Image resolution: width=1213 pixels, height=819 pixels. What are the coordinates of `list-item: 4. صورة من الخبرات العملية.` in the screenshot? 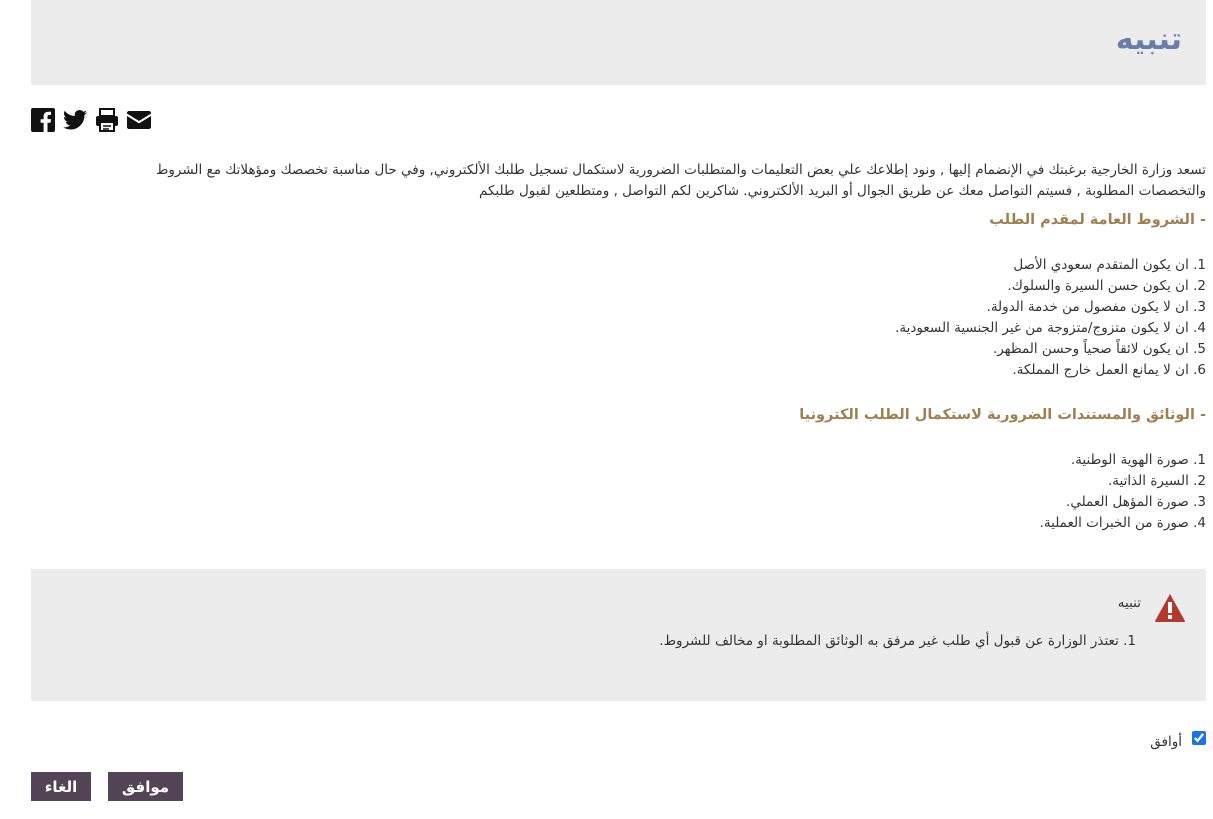 It's located at (1122, 523).